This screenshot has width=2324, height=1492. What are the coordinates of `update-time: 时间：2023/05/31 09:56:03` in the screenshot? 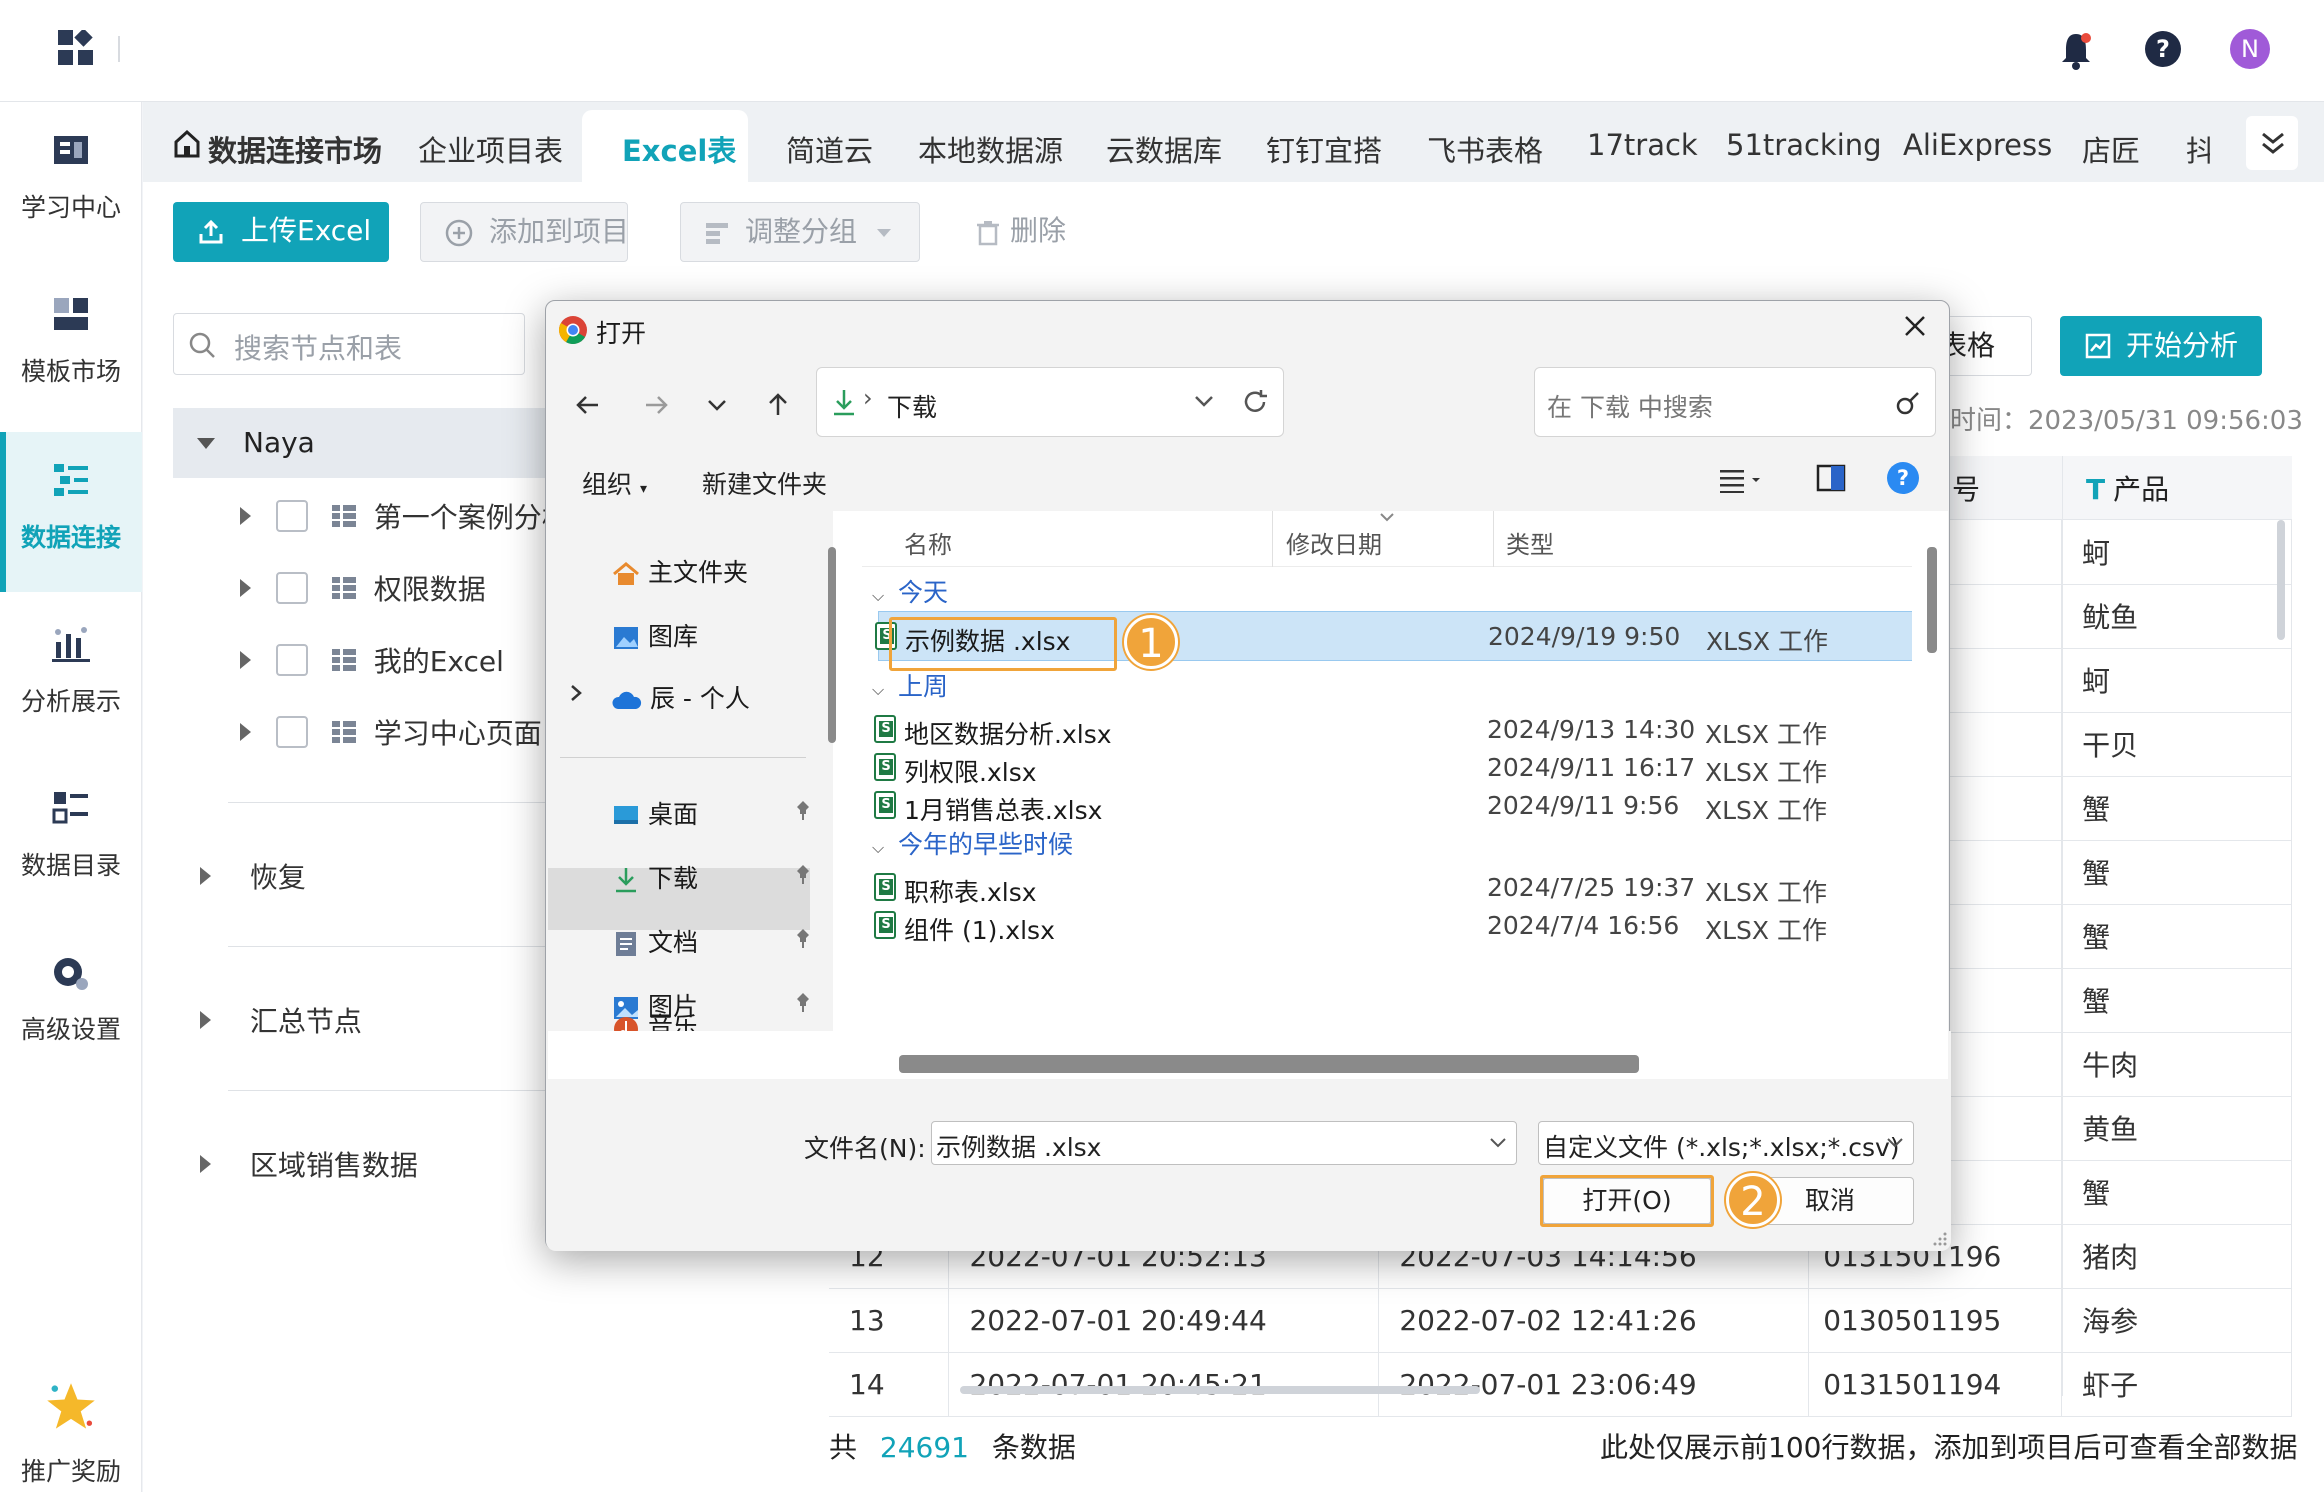 It's located at (2126, 421).